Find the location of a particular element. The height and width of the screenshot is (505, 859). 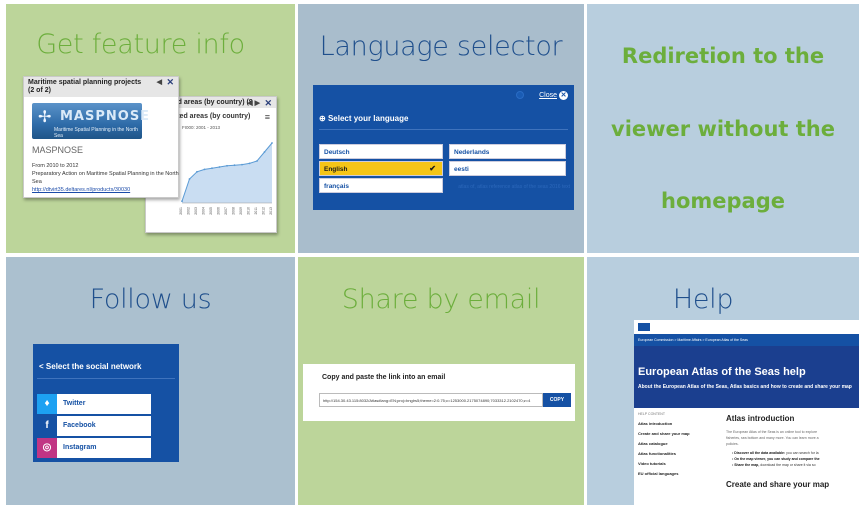

redirection-line-2: viewer without the is located at coordinates (723, 129).